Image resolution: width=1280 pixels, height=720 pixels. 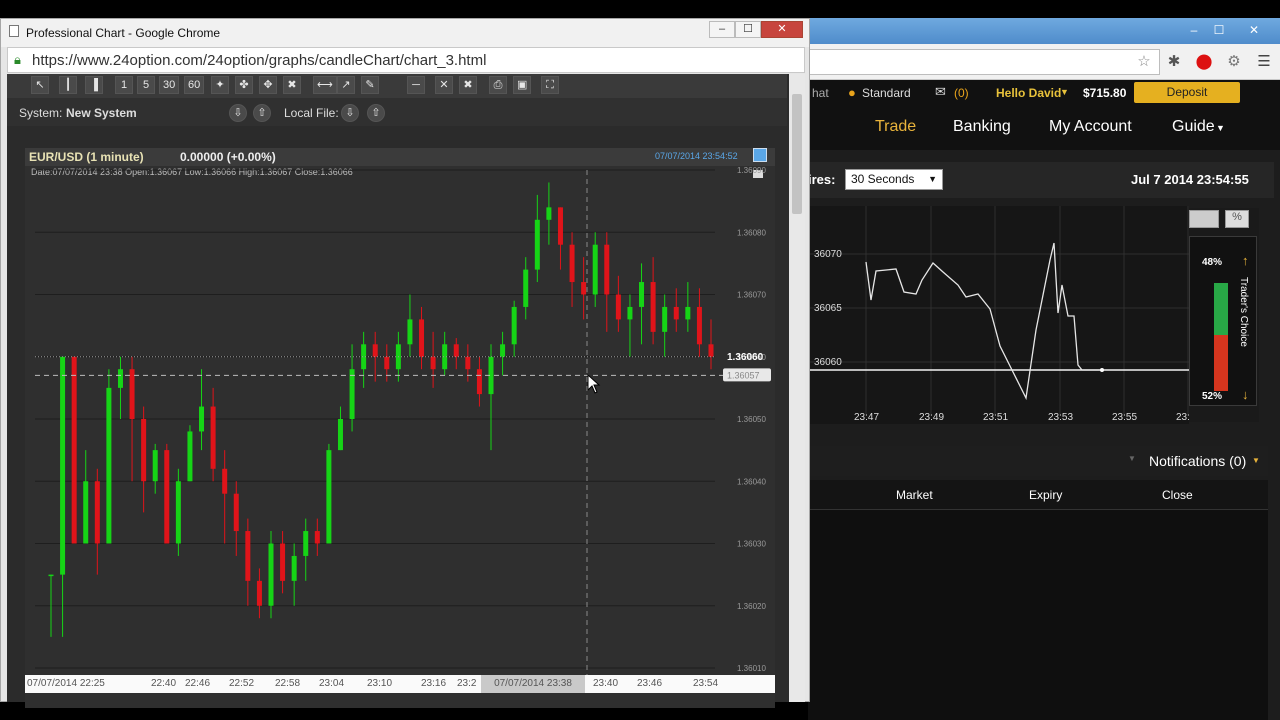 What do you see at coordinates (1090, 127) in the screenshot?
I see `nav-my-account: My Account` at bounding box center [1090, 127].